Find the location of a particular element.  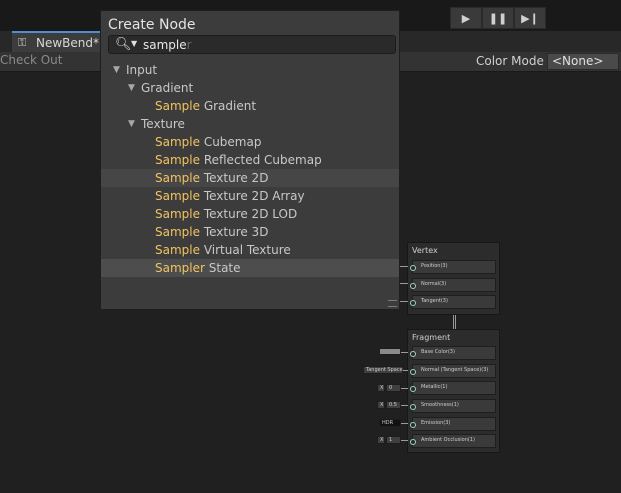

node-item-label: Sample Gradient is located at coordinates (205, 106).